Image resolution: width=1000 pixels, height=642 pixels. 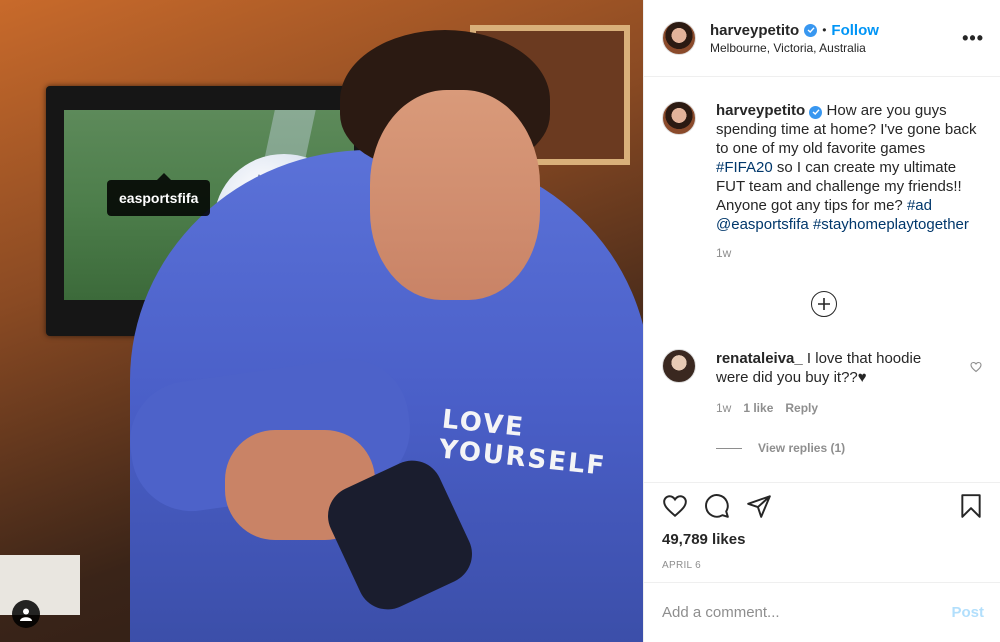 What do you see at coordinates (780, 448) in the screenshot?
I see `view-replies-button: View replies (1)` at bounding box center [780, 448].